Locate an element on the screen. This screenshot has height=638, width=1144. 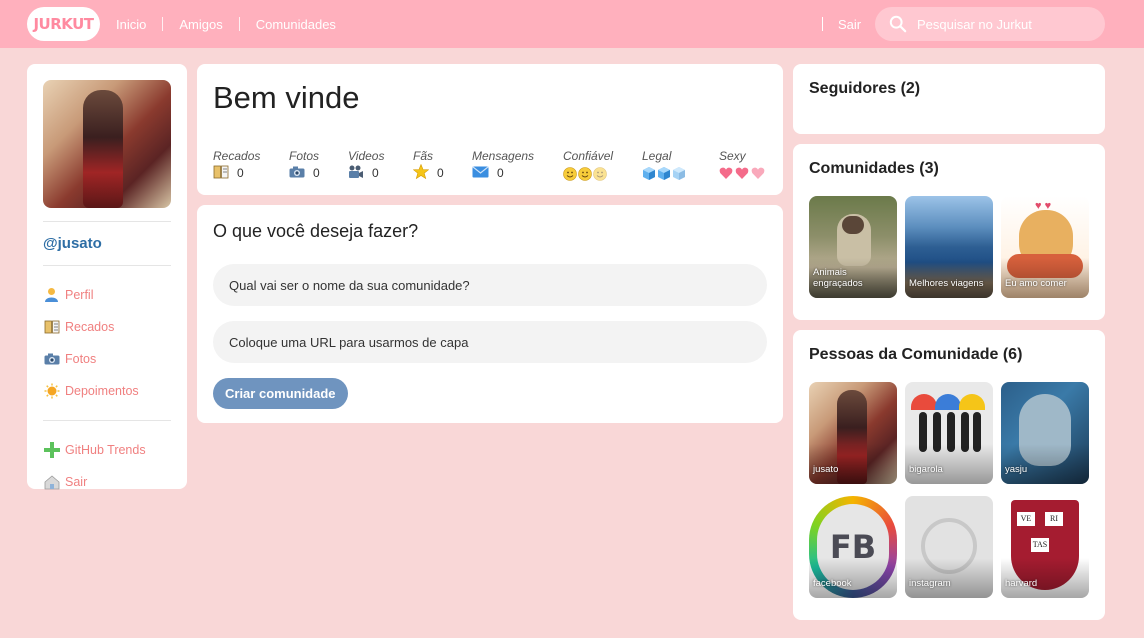
stat-label: Videos is located at coordinates (366, 156).